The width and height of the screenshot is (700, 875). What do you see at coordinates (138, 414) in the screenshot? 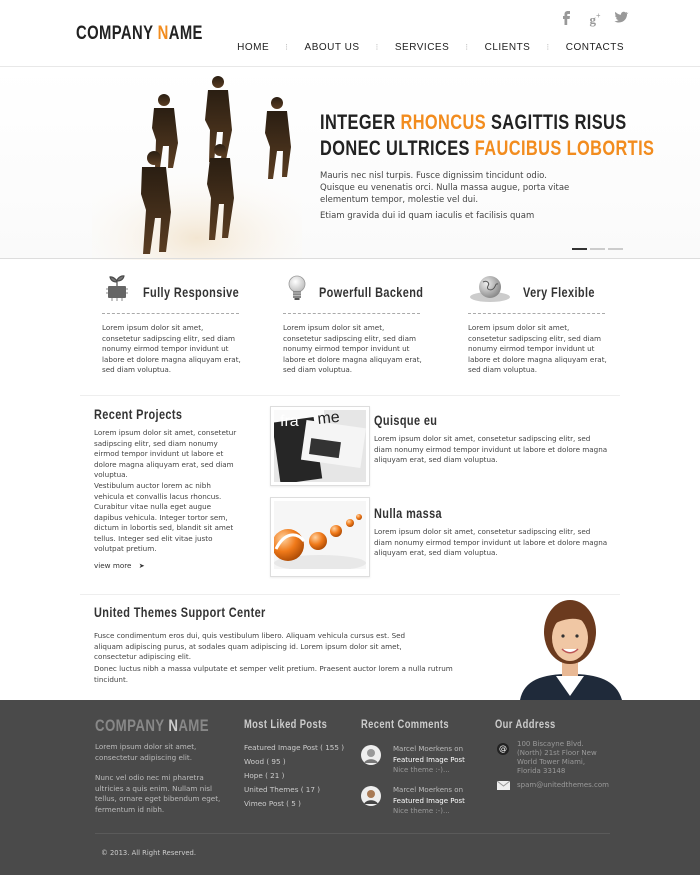
I see `recent-projects-title: Recent Projects` at bounding box center [138, 414].